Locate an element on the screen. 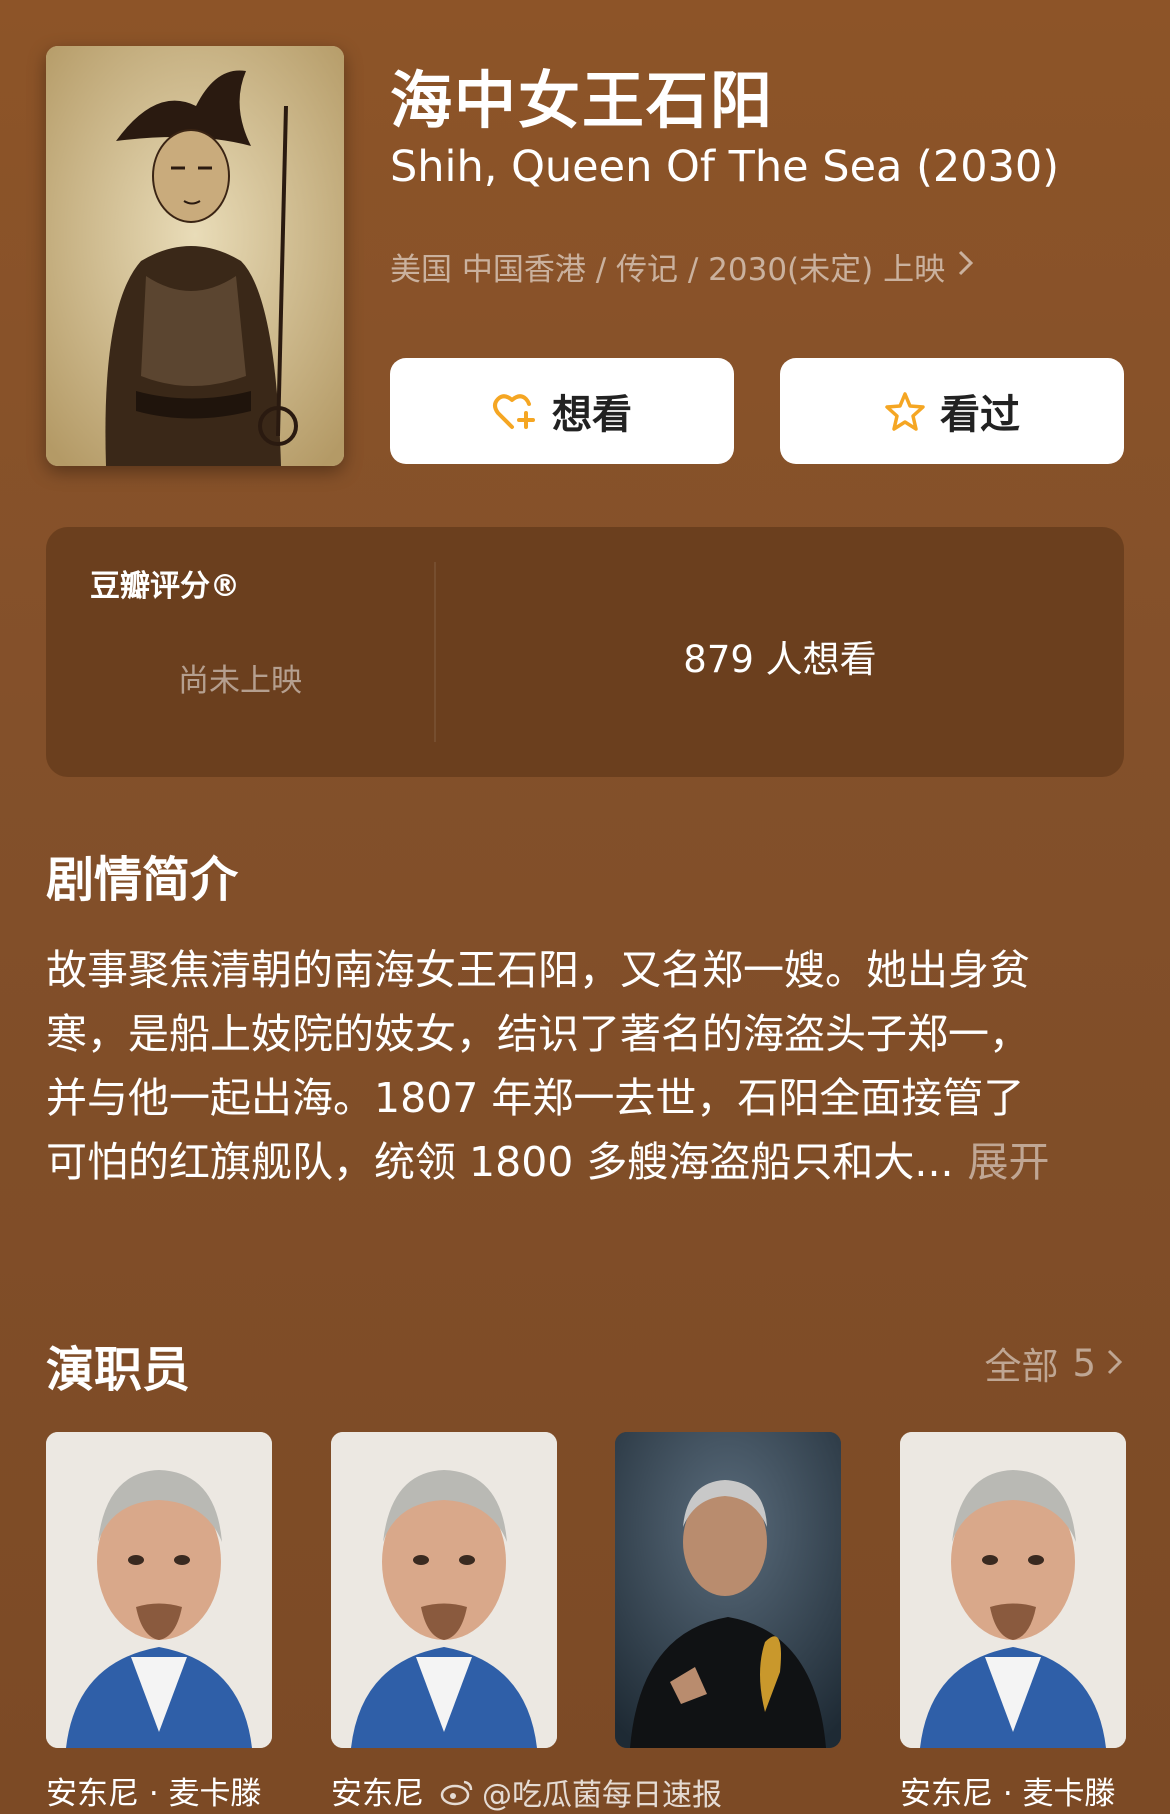  cast-card: 安东尼 is located at coordinates (444, 1622).